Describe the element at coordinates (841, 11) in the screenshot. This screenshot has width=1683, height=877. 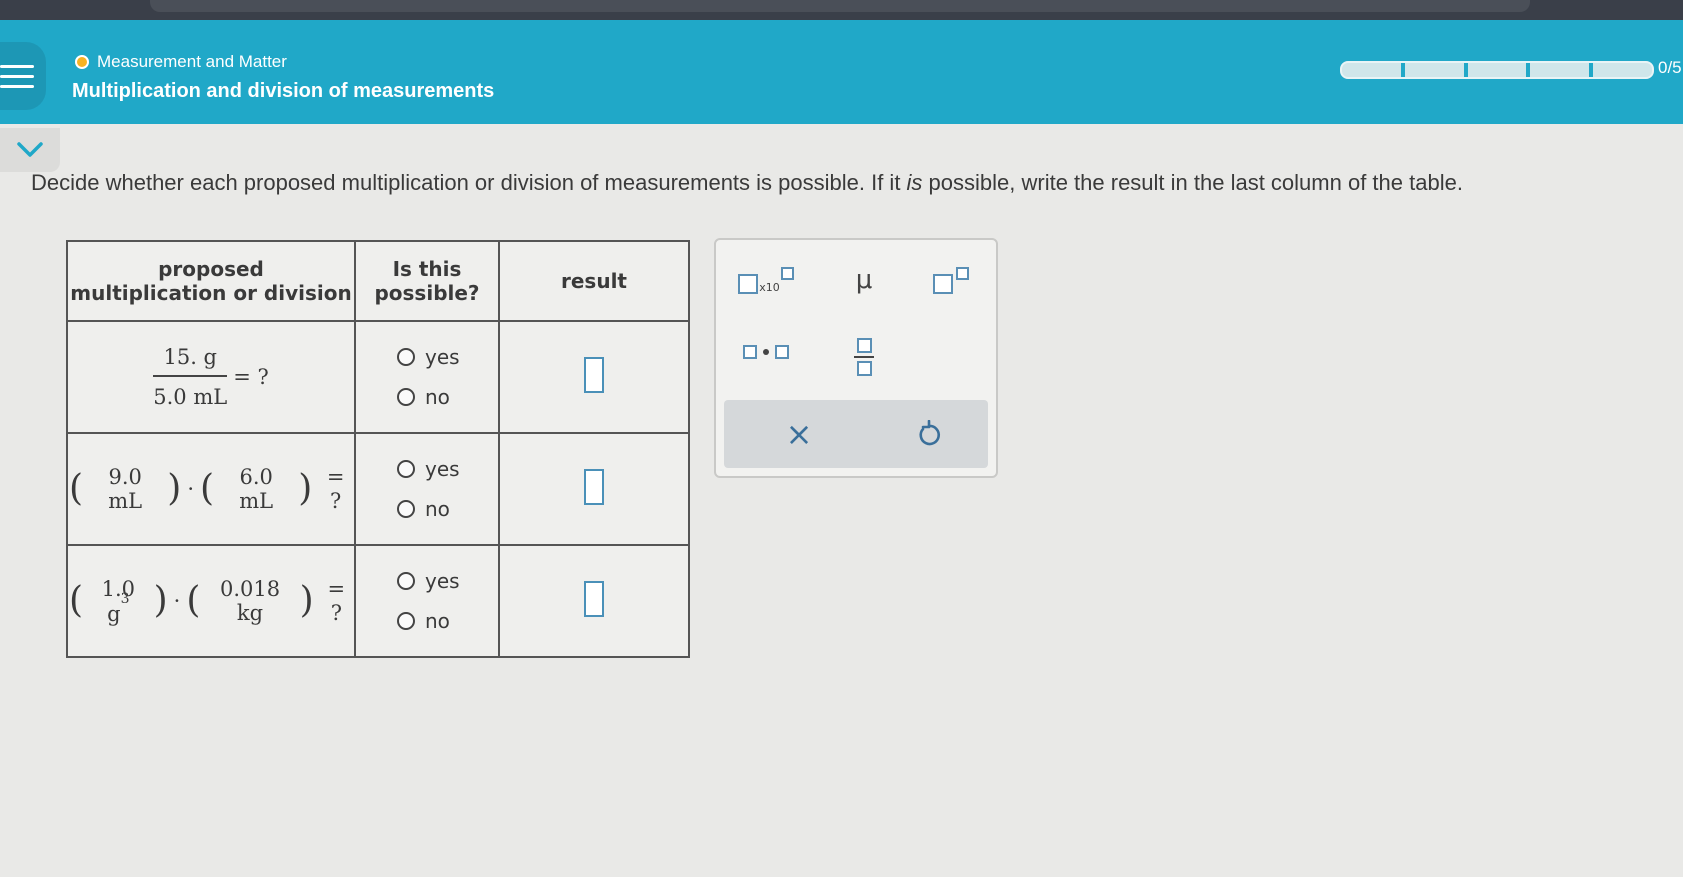
I see `browser-top-bar` at that location.